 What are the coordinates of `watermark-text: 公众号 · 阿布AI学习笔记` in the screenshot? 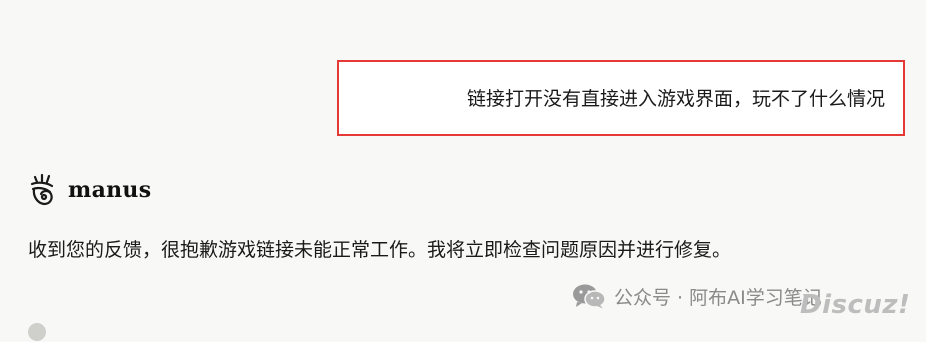 It's located at (718, 297).